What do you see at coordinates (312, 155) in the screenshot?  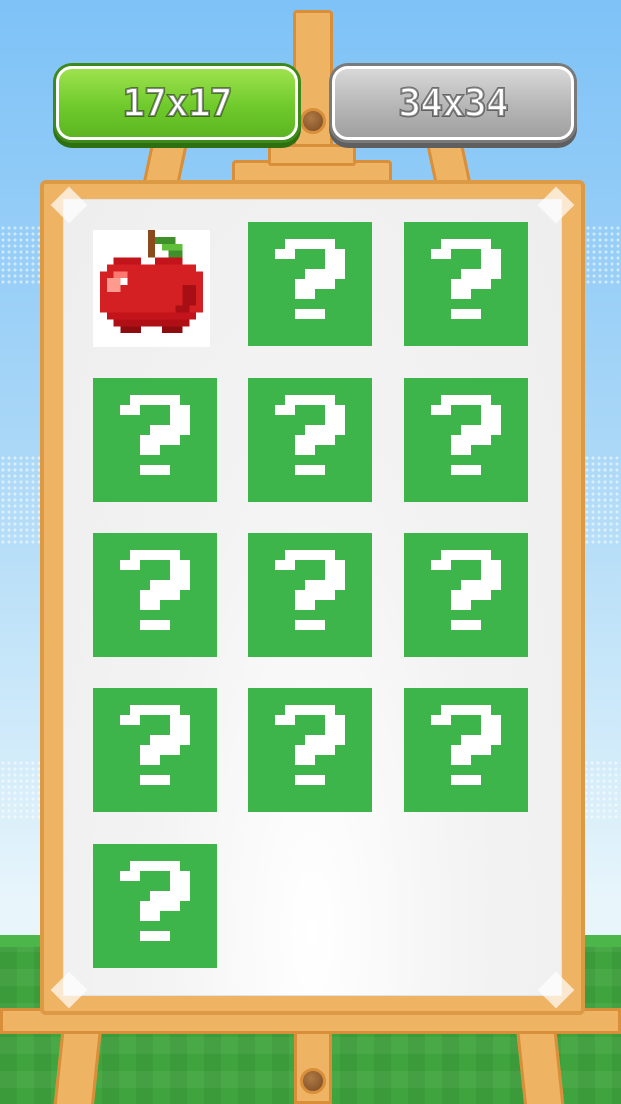 I see `easel-clamp-top` at bounding box center [312, 155].